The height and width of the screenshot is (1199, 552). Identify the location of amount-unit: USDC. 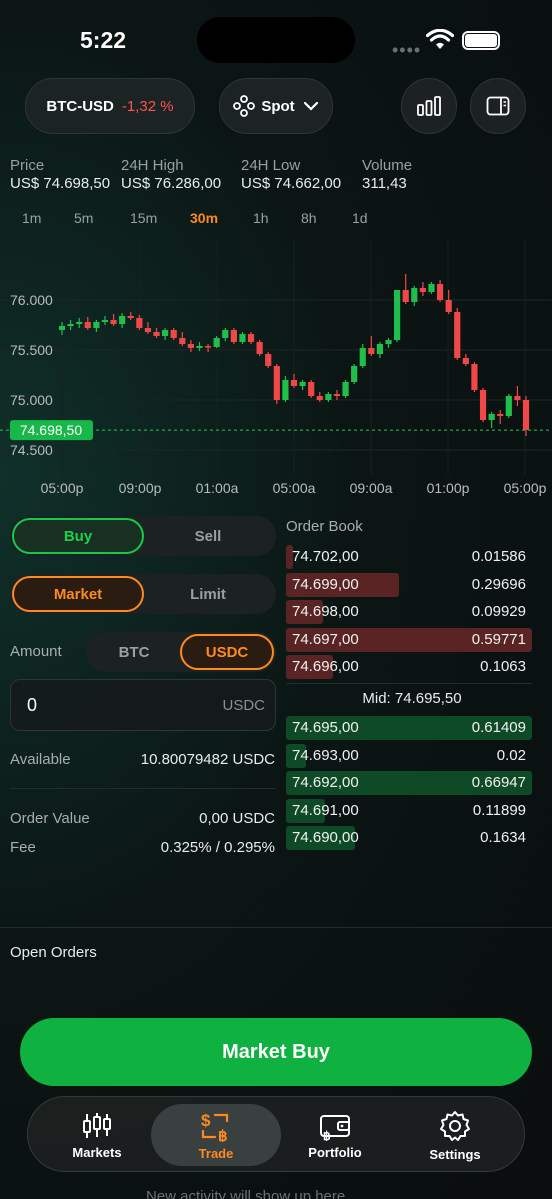
(243, 705).